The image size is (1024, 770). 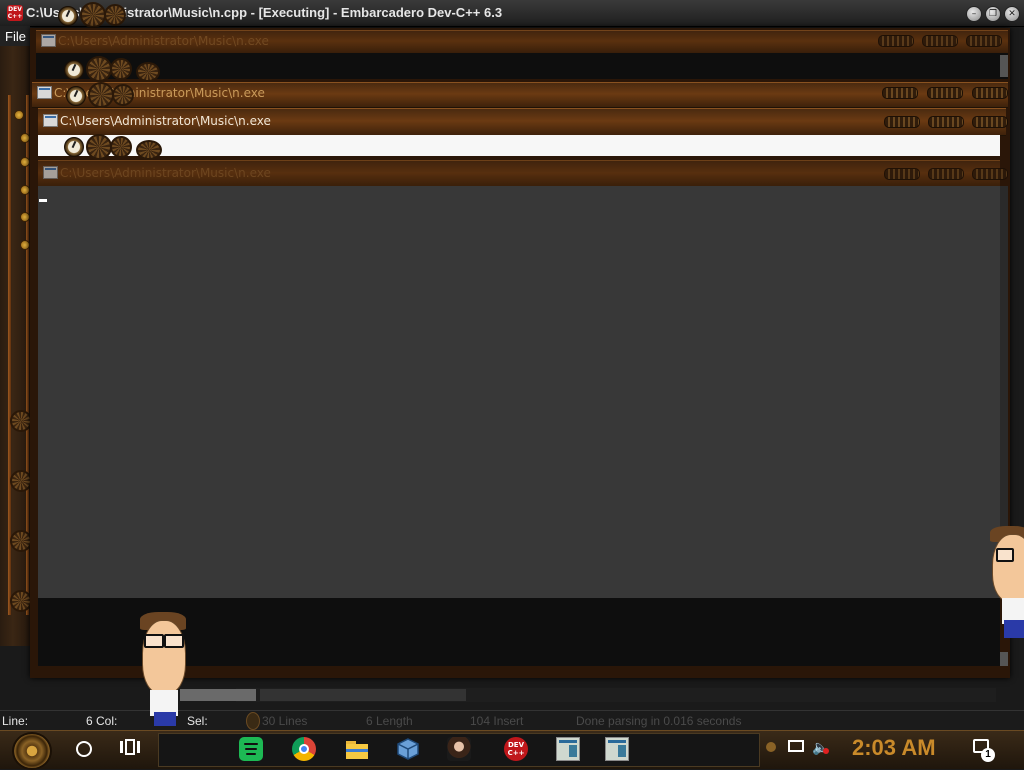 What do you see at coordinates (523, 122) in the screenshot?
I see `console-titlebar-3: C:\Users\Administrator\Music\n.exe` at bounding box center [523, 122].